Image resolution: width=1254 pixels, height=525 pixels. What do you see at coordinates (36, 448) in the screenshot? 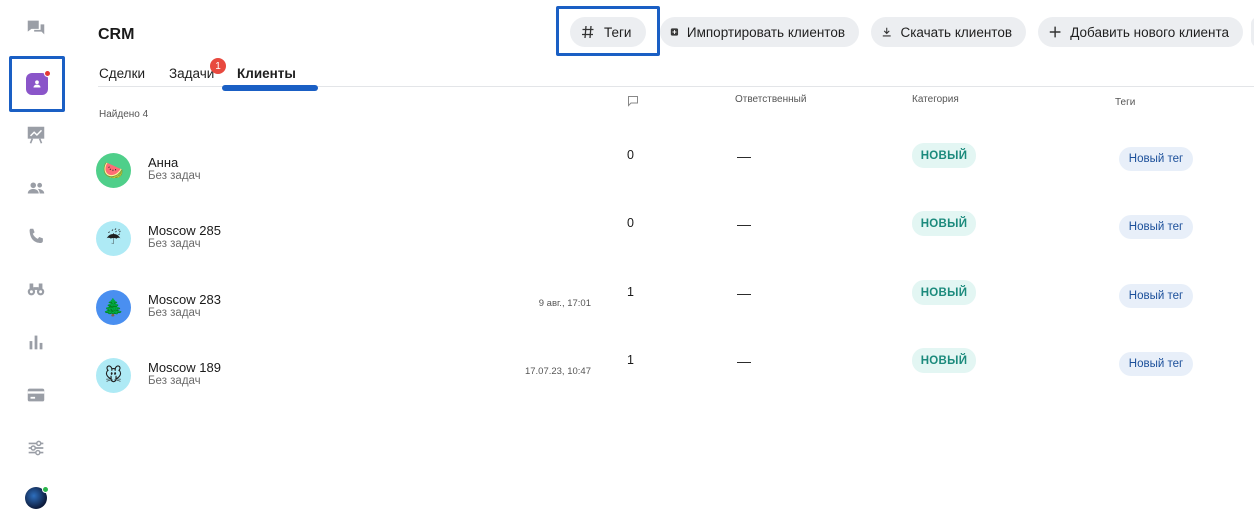
I see `sliders-icon` at bounding box center [36, 448].